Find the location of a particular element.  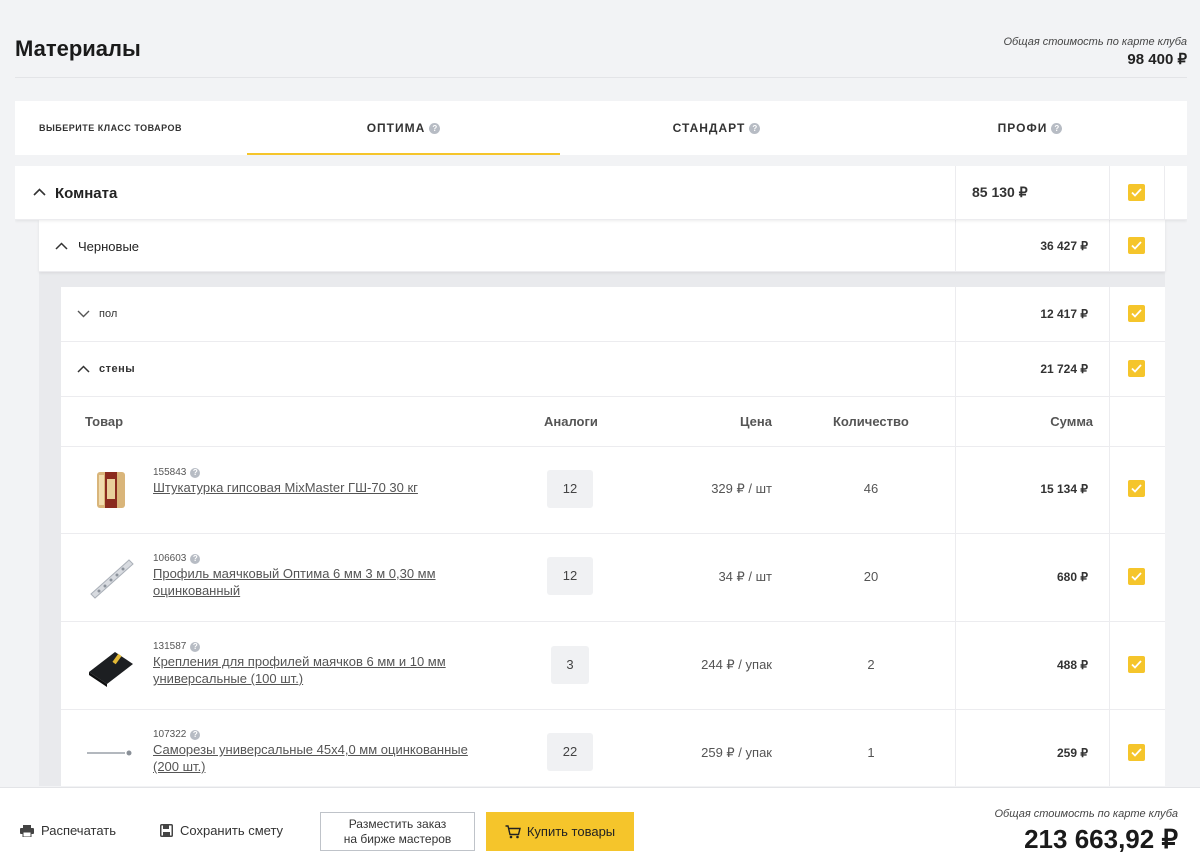

product-sum: 488 ₽ is located at coordinates (1072, 665).